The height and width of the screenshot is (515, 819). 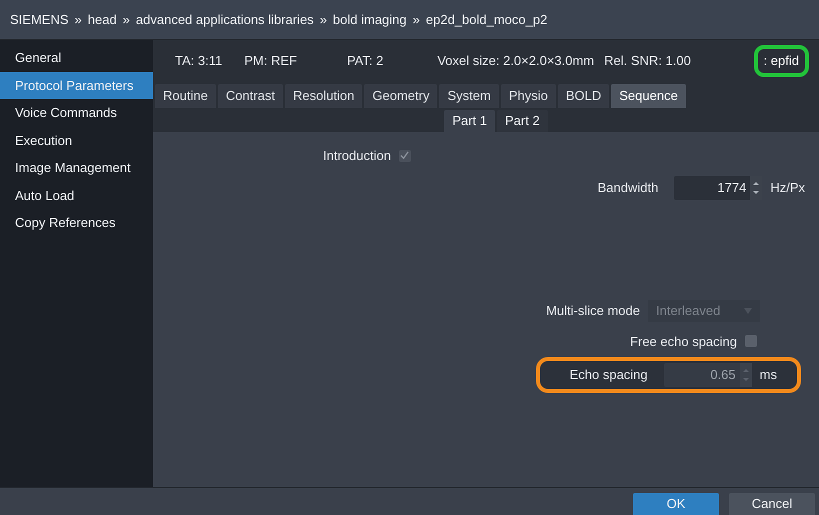 What do you see at coordinates (185, 96) in the screenshot?
I see `tab: Routine` at bounding box center [185, 96].